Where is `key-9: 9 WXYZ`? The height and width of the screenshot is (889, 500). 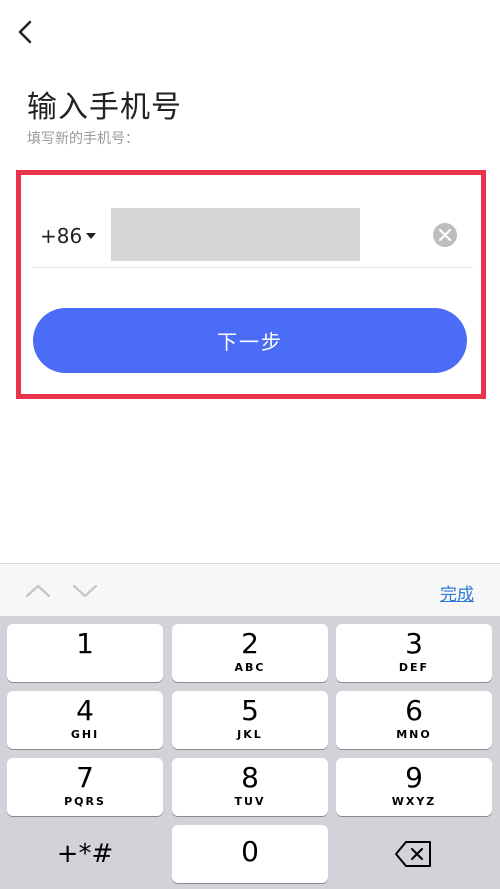 key-9: 9 WXYZ is located at coordinates (414, 787).